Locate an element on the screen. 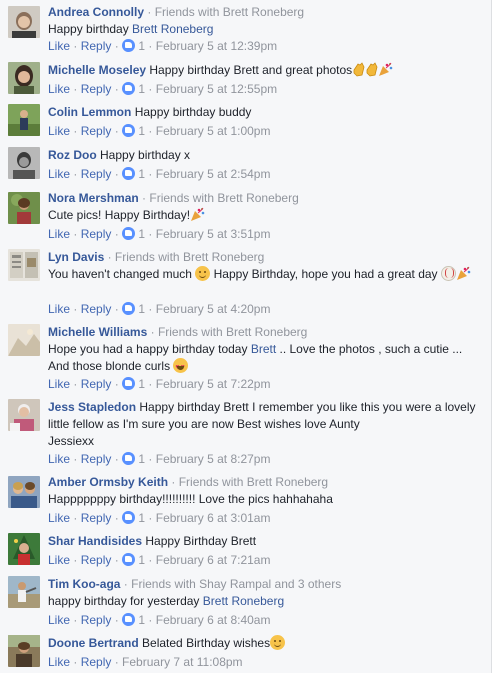  comment-author: Doone Bertrand is located at coordinates (93, 643).